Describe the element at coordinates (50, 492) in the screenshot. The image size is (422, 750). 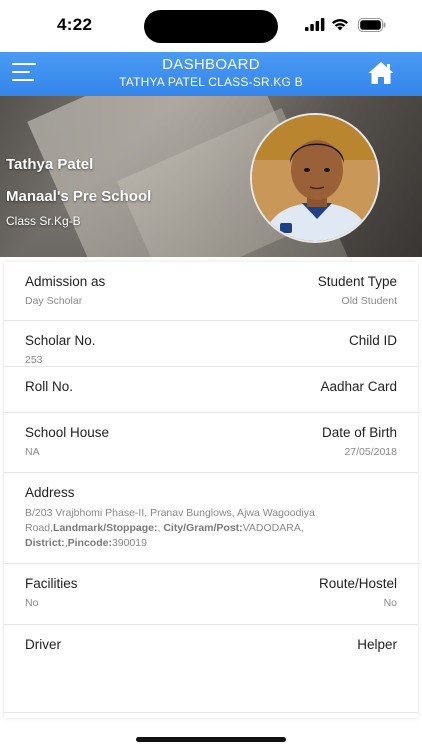
I see `address-label: Address` at that location.